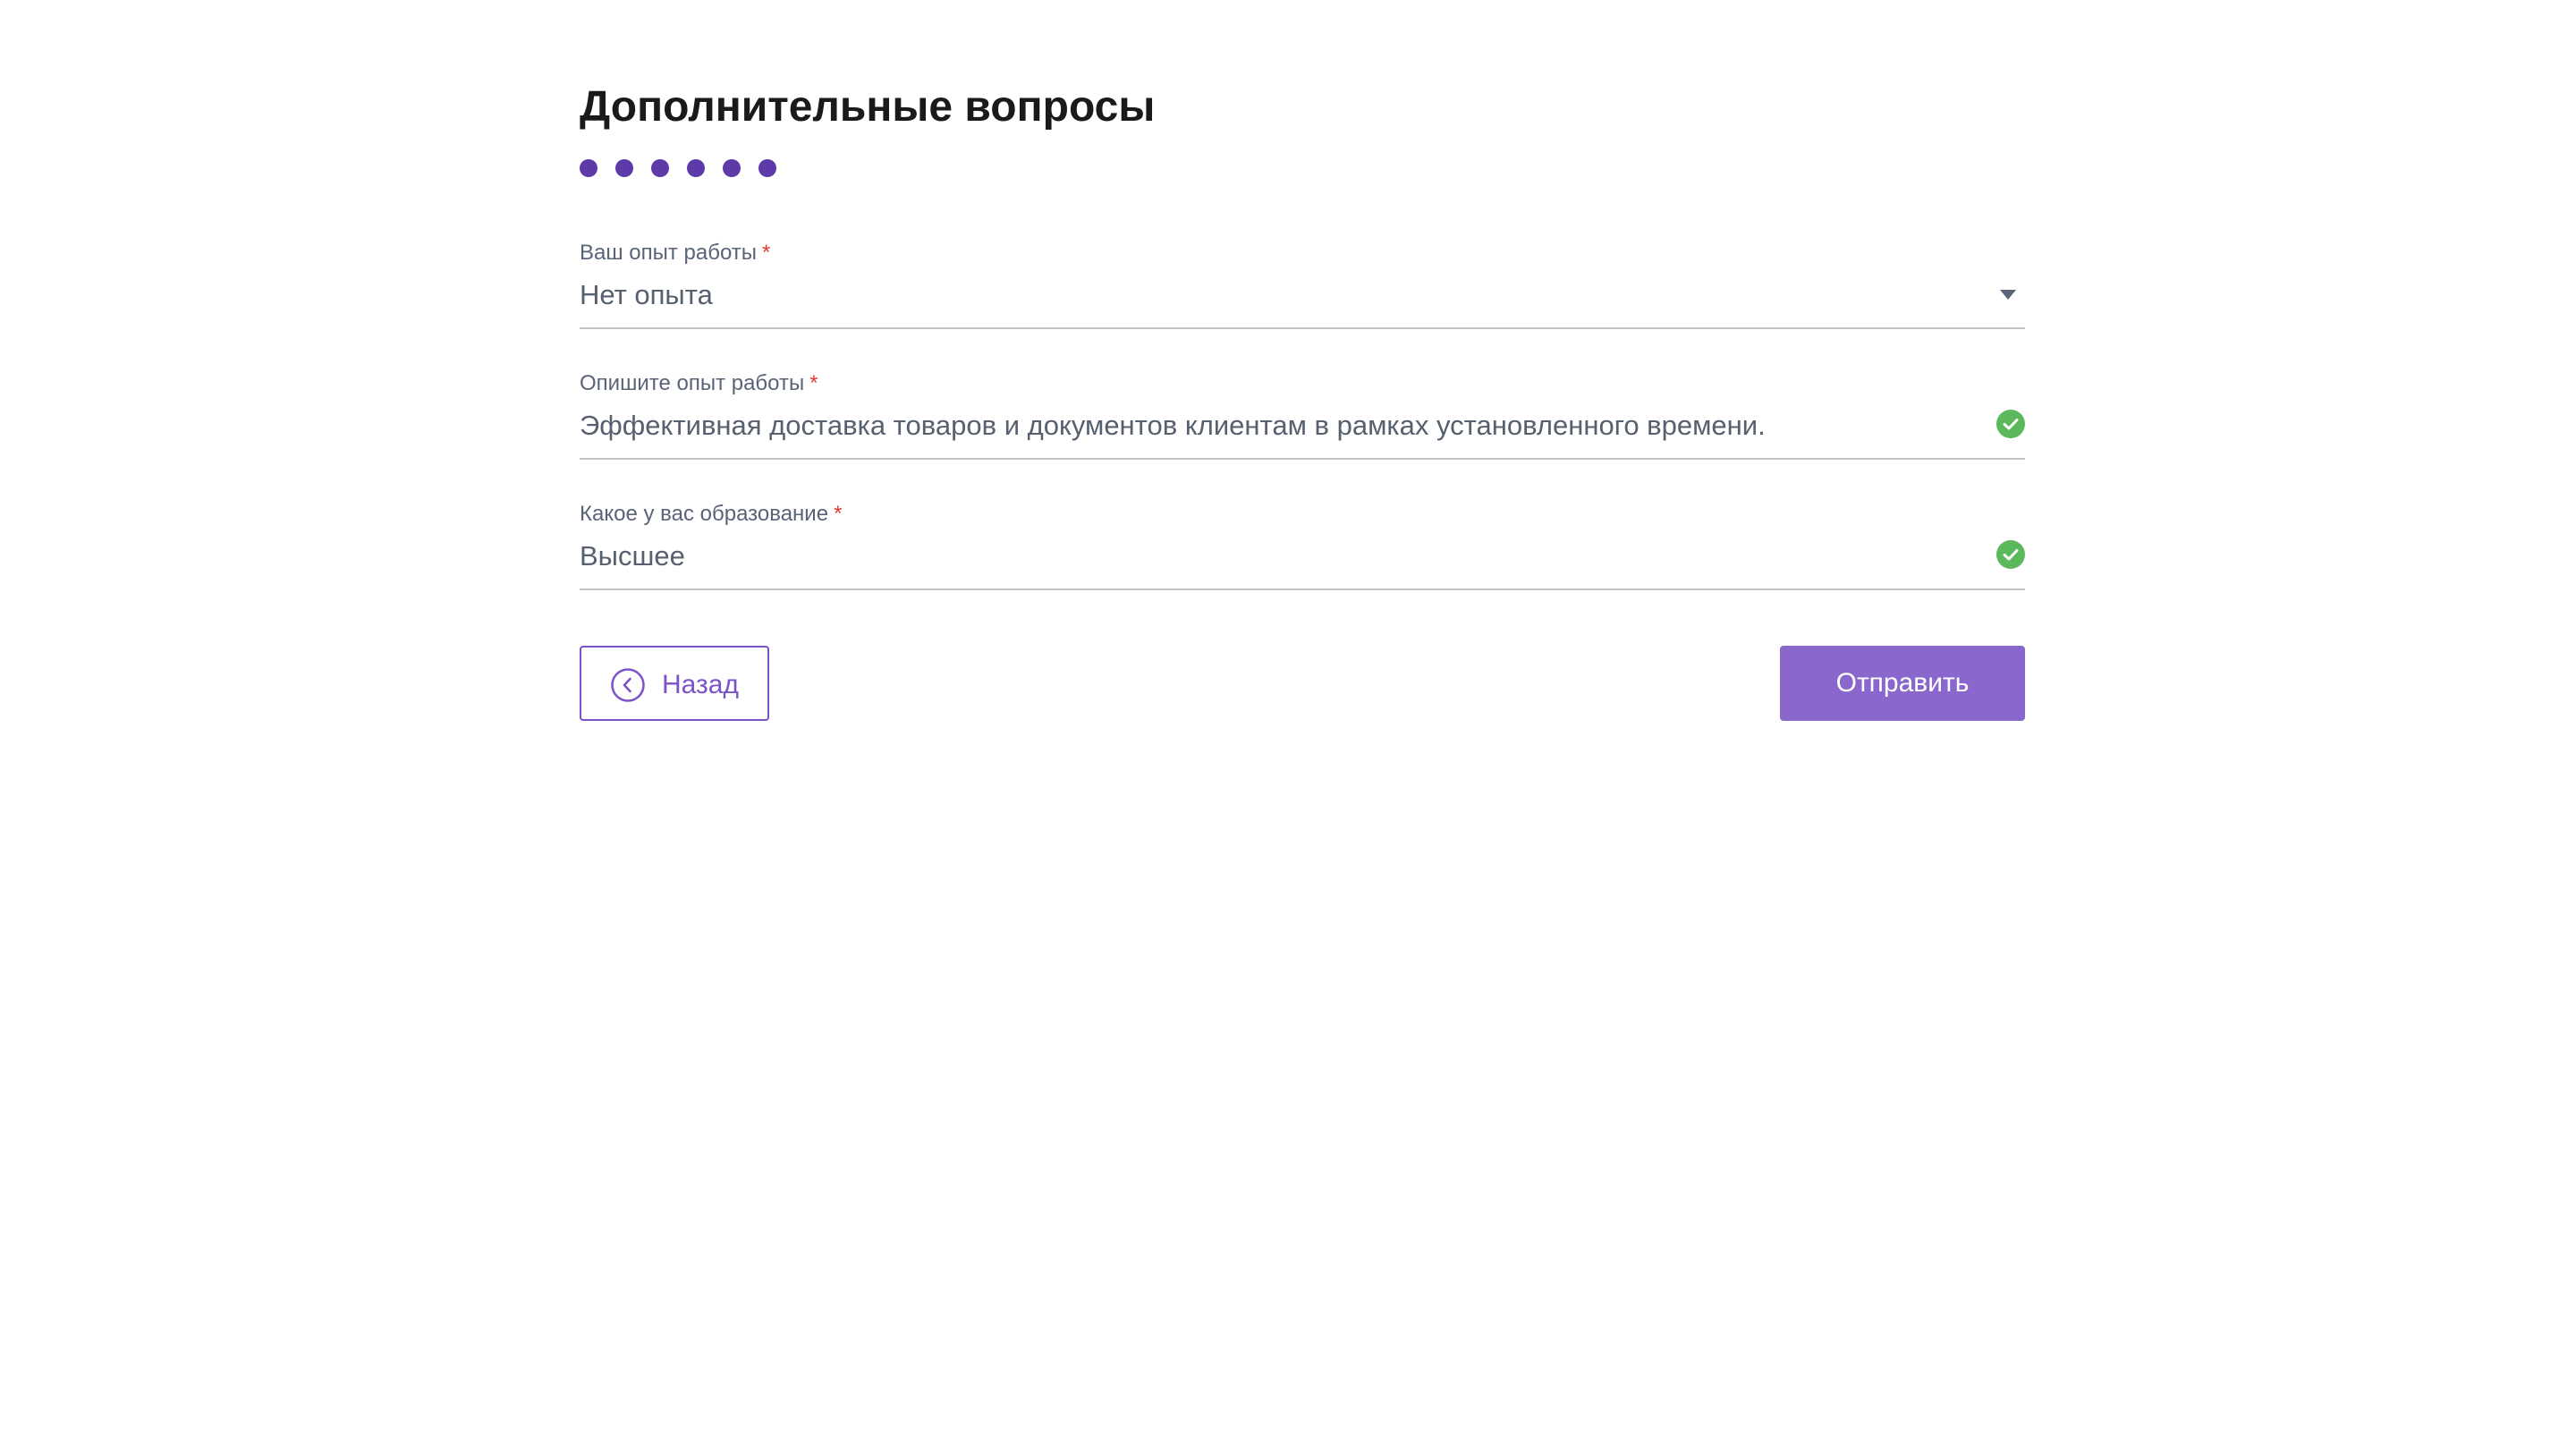 This screenshot has height=1431, width=2576. What do you see at coordinates (704, 514) in the screenshot?
I see `education-label-text: Какое у вас образование` at bounding box center [704, 514].